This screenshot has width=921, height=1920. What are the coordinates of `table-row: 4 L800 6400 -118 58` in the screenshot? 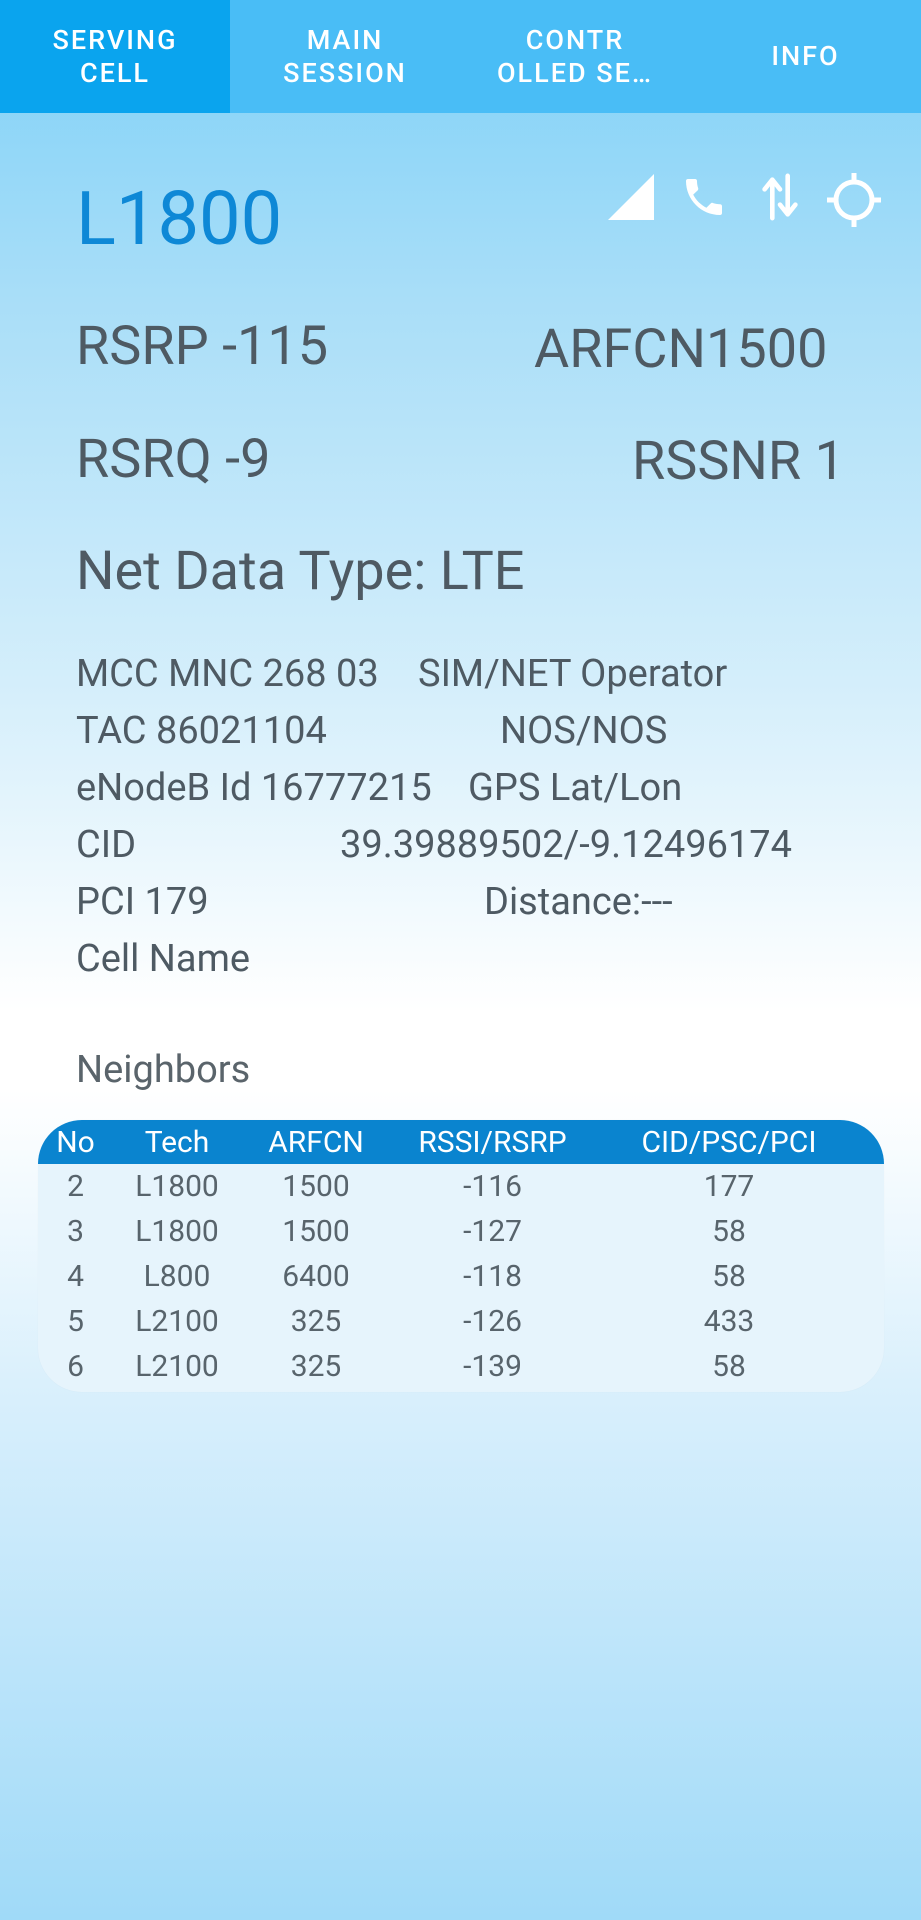 It's located at (461, 1276).